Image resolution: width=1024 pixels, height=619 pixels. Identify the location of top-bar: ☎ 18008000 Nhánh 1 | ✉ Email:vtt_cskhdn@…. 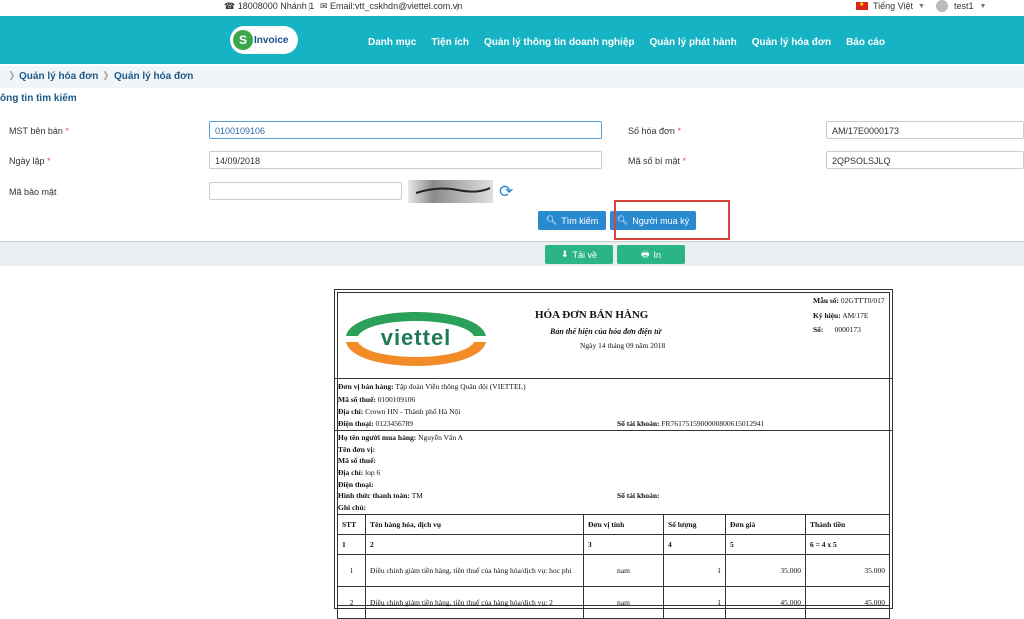
(512, 7).